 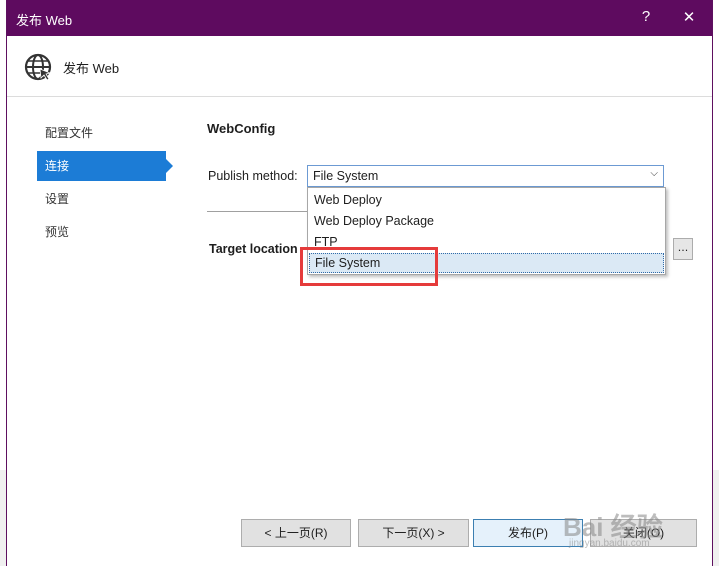 What do you see at coordinates (346, 176) in the screenshot?
I see `publish-method-value: File System` at bounding box center [346, 176].